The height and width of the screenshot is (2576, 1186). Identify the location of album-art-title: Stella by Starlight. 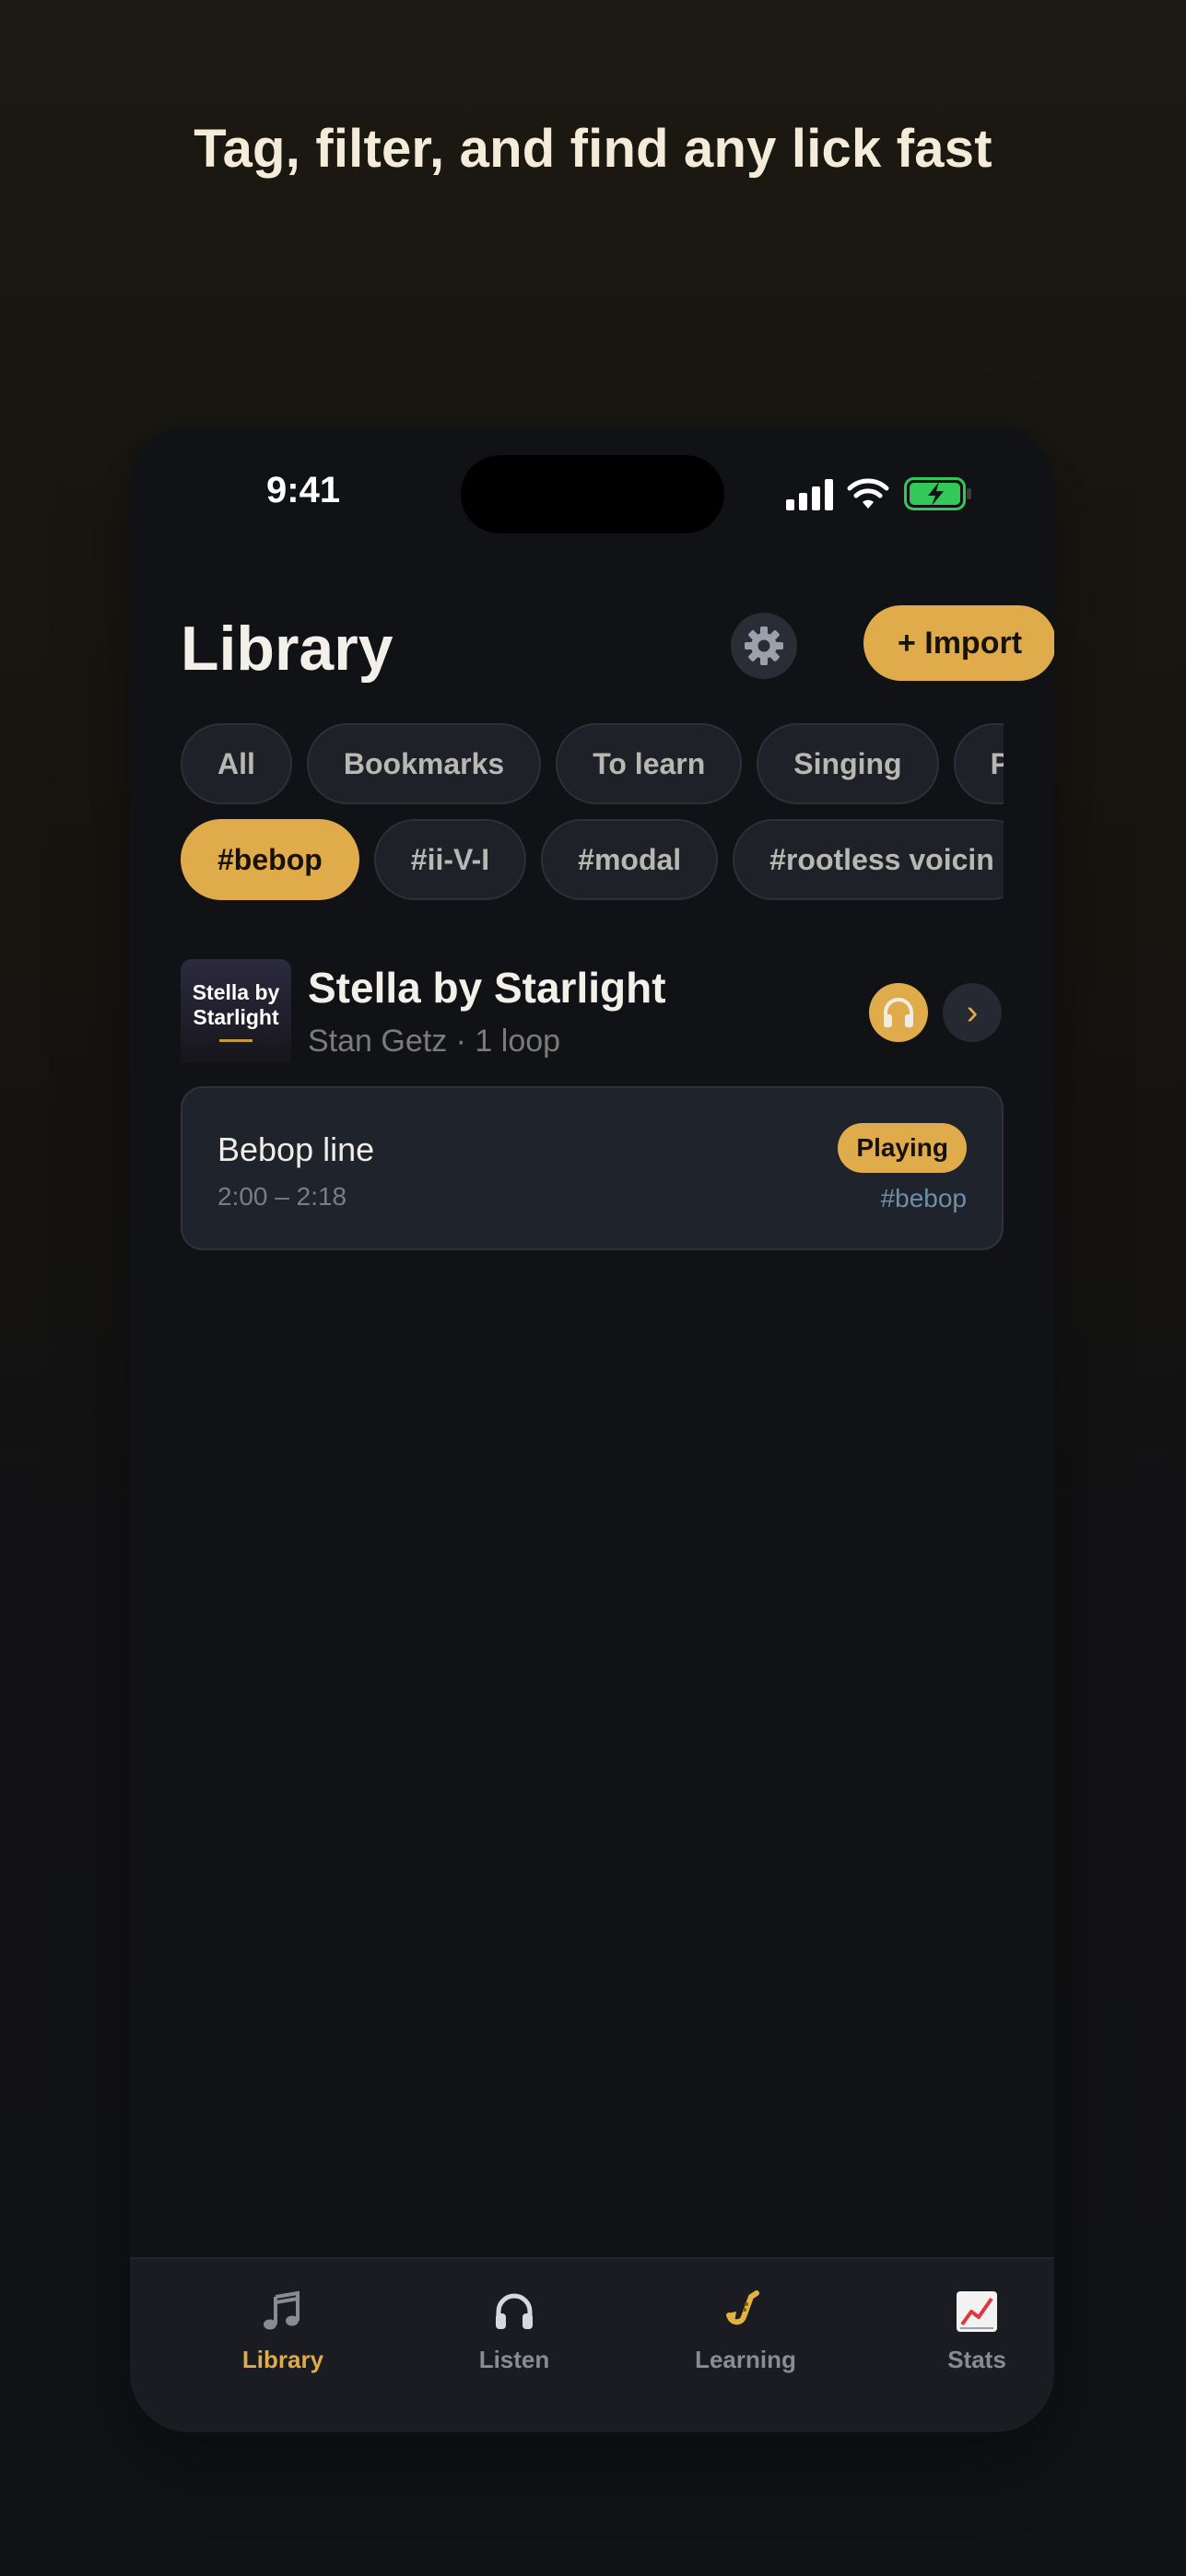
(236, 1004).